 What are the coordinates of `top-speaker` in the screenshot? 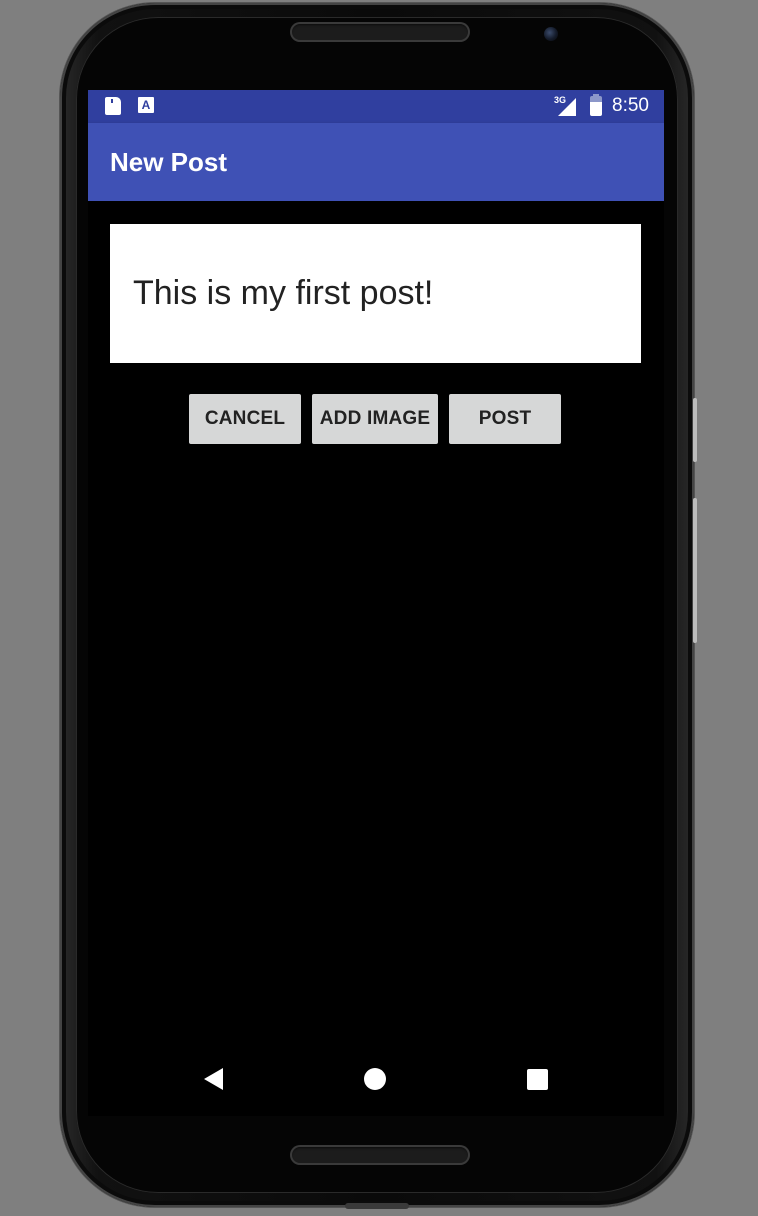 It's located at (380, 32).